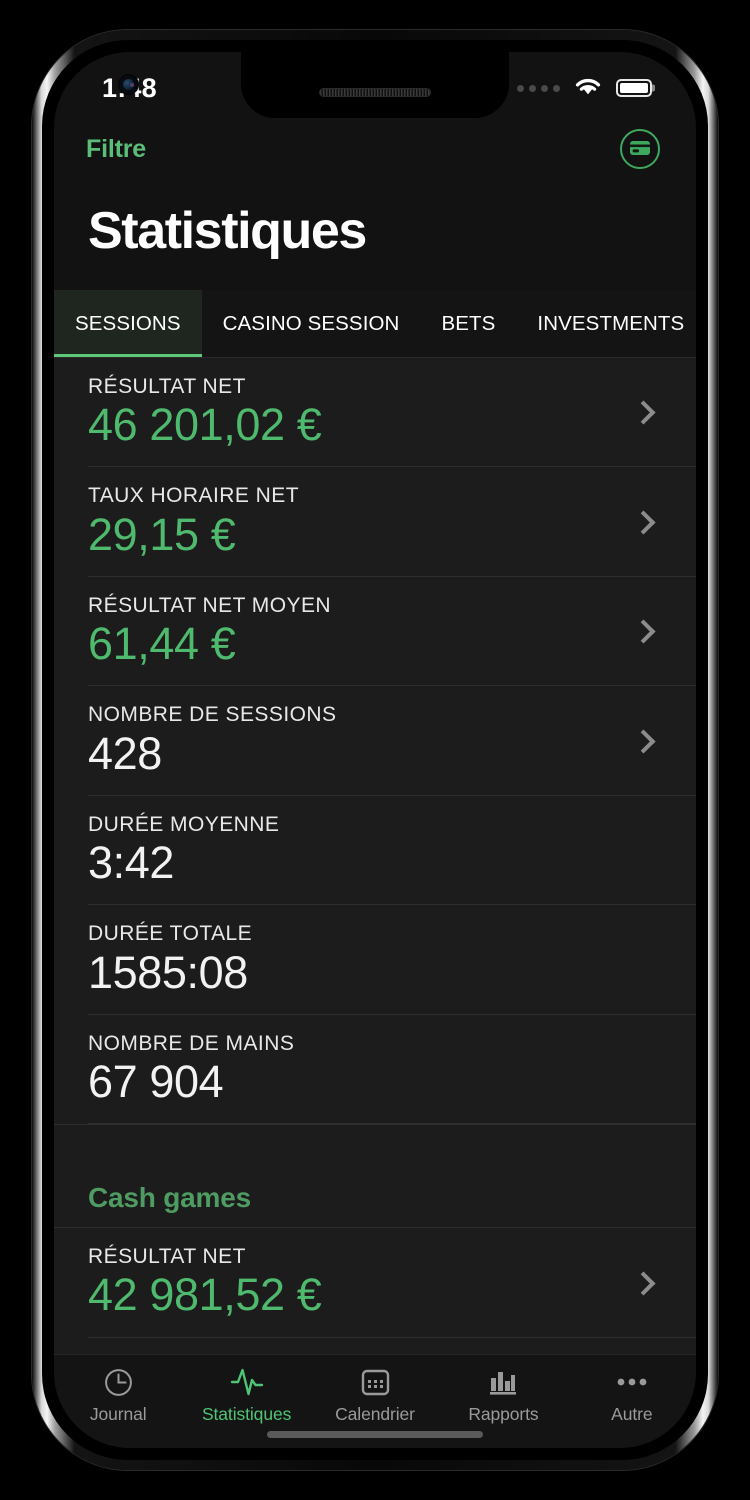 The image size is (750, 1500). I want to click on bottom-tab-label: Statistiques, so click(246, 1414).